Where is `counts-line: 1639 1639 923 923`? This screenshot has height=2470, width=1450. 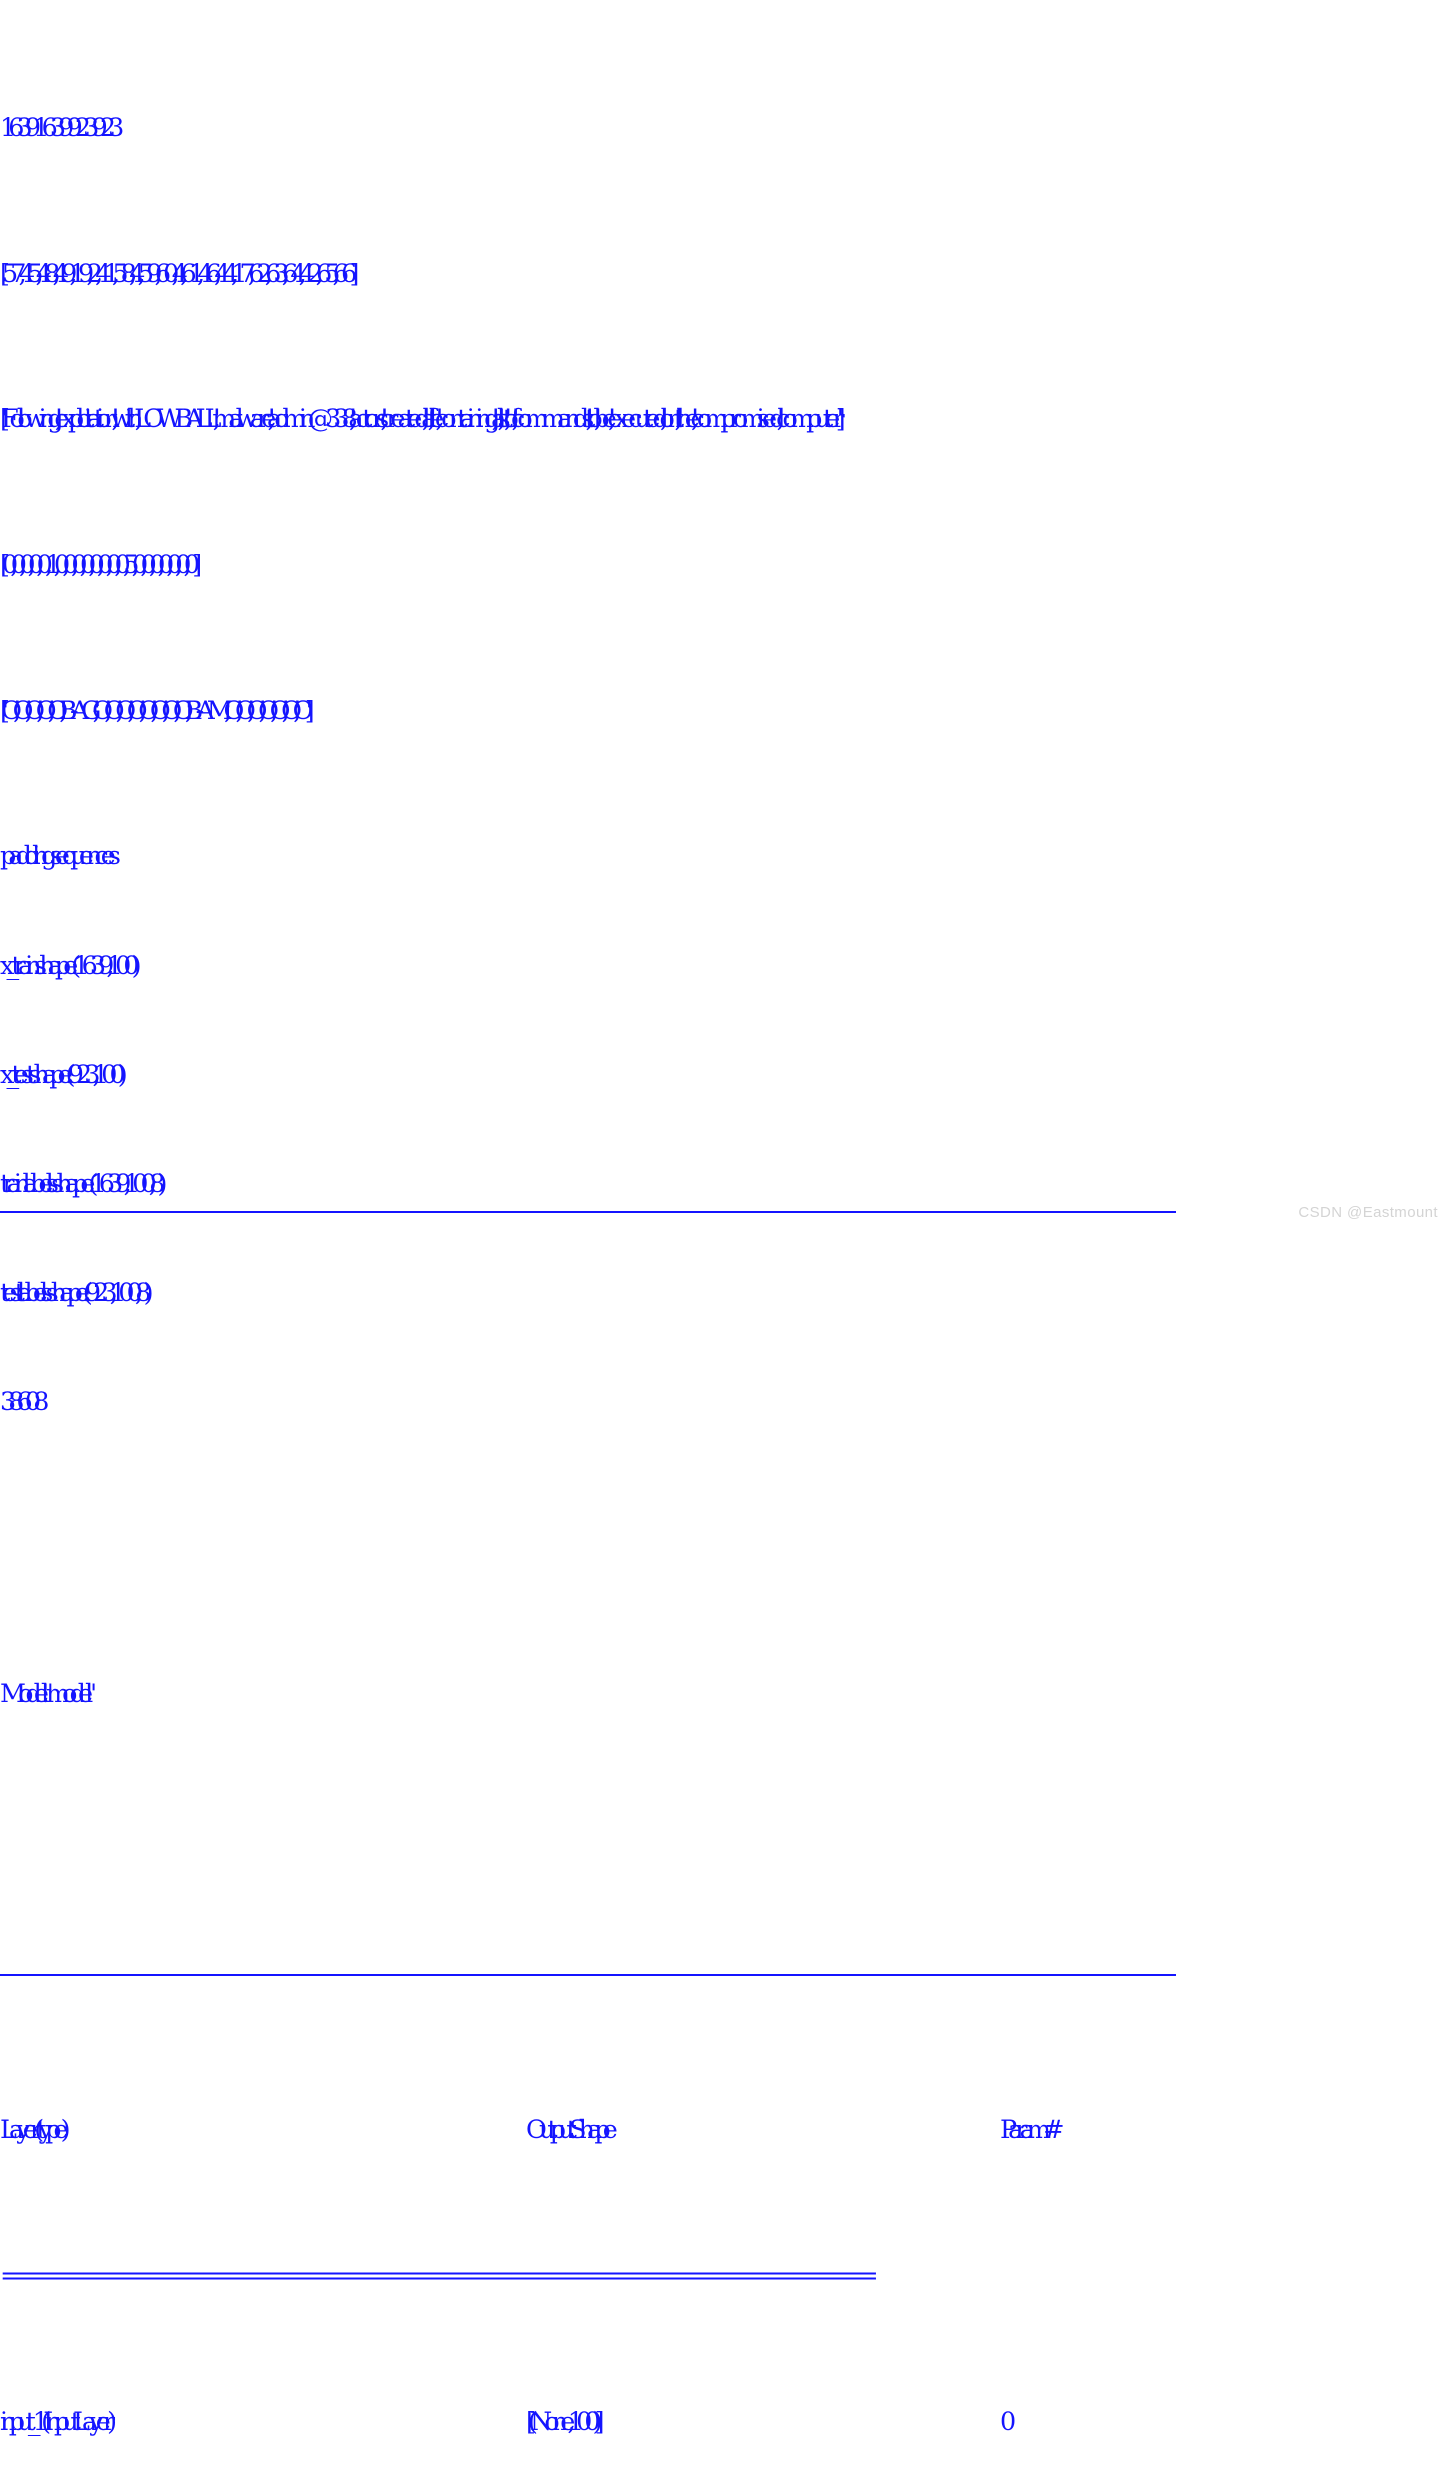
counts-line: 1639 1639 923 923 is located at coordinates (62, 127).